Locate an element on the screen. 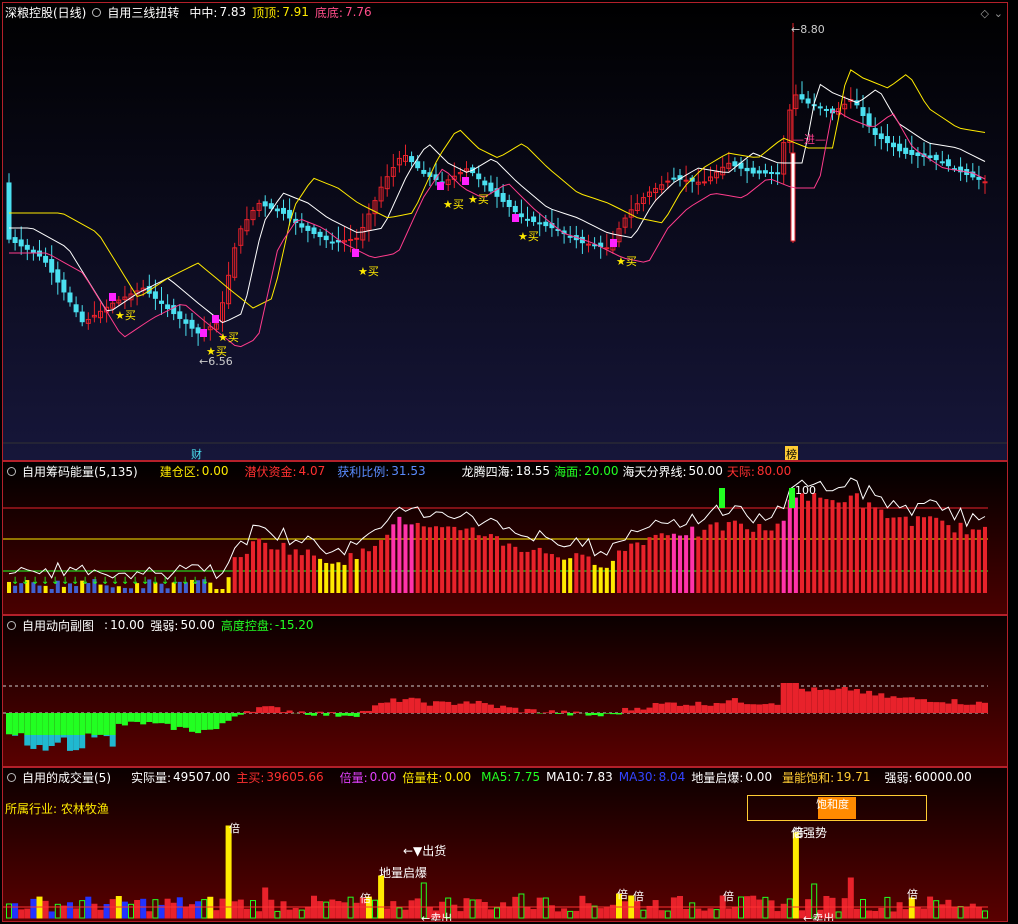 Image resolution: width=1018 pixels, height=924 pixels. lt-label: 龙腾四海: is located at coordinates (487, 471).